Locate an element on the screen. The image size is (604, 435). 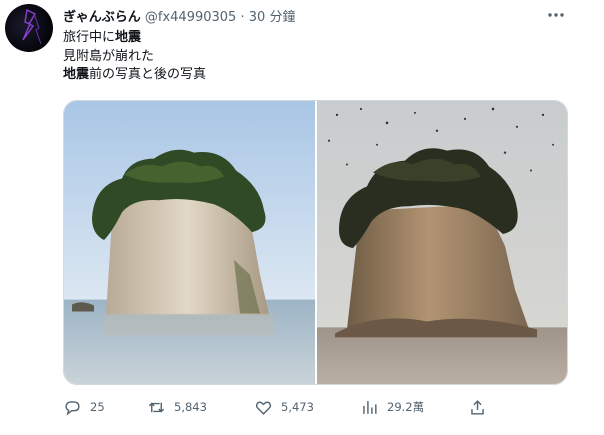
text-segment: 旅行中に is located at coordinates (89, 37).